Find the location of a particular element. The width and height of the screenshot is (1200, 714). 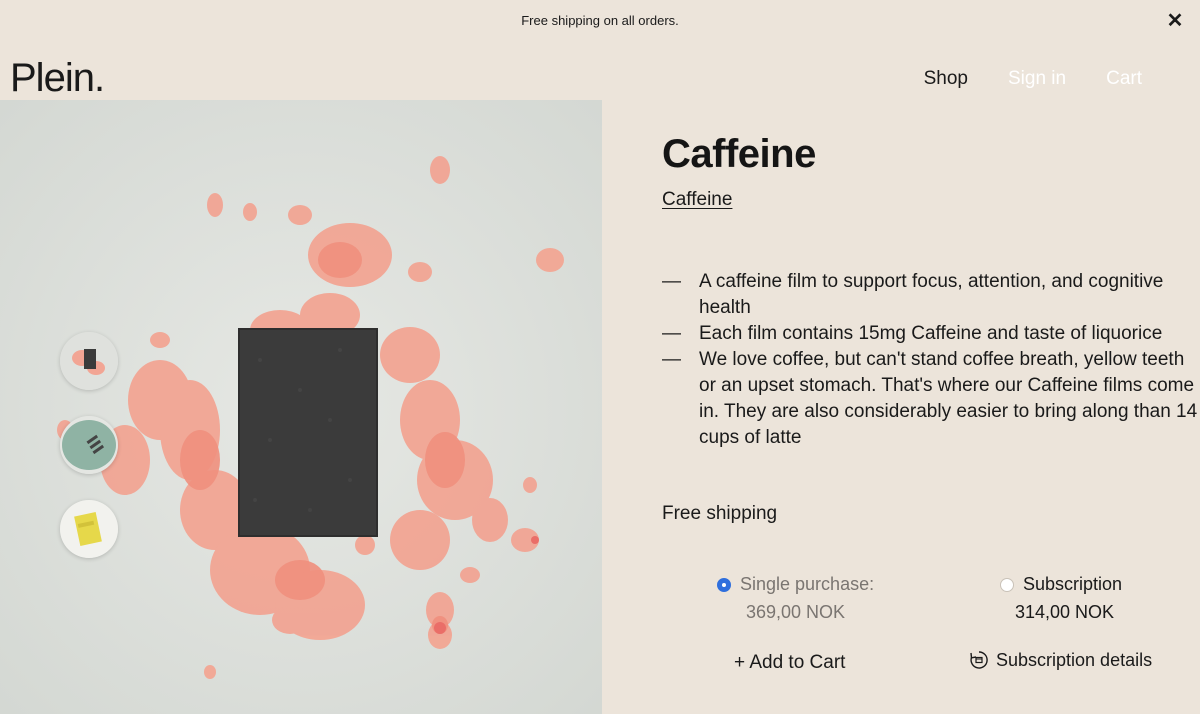

subscription-radio is located at coordinates (1007, 584).